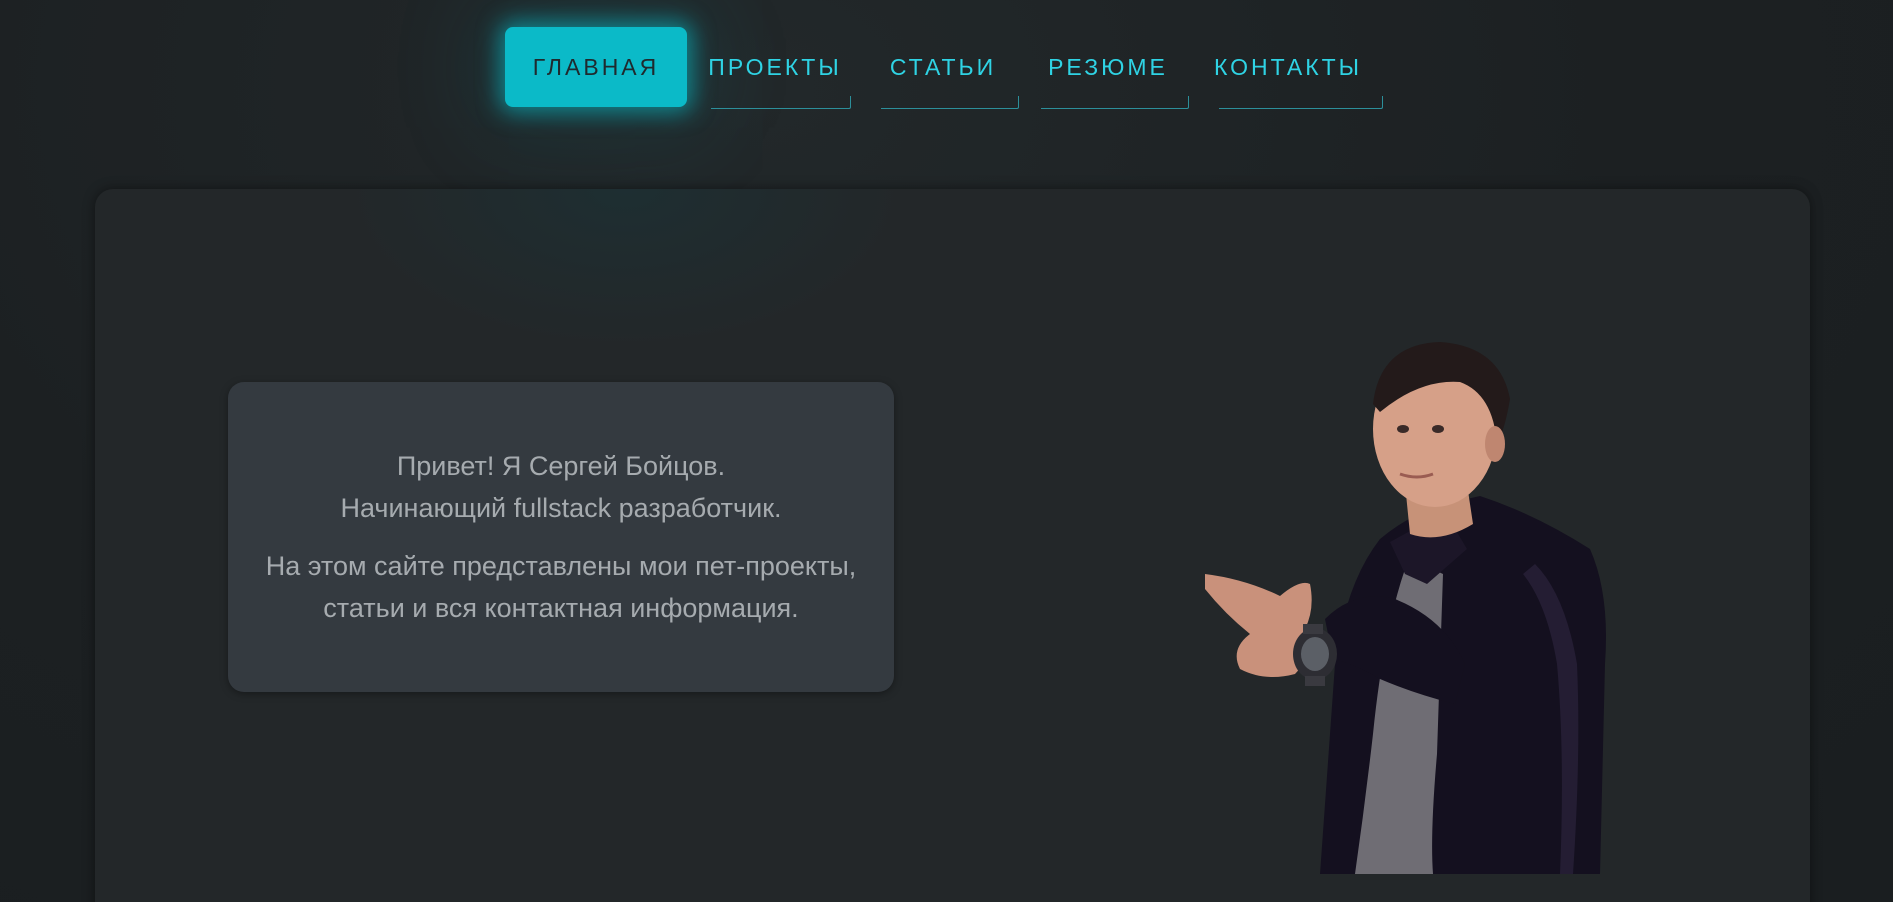  I want to click on intro-line: Привет! Я Сергей Бойцов., so click(561, 466).